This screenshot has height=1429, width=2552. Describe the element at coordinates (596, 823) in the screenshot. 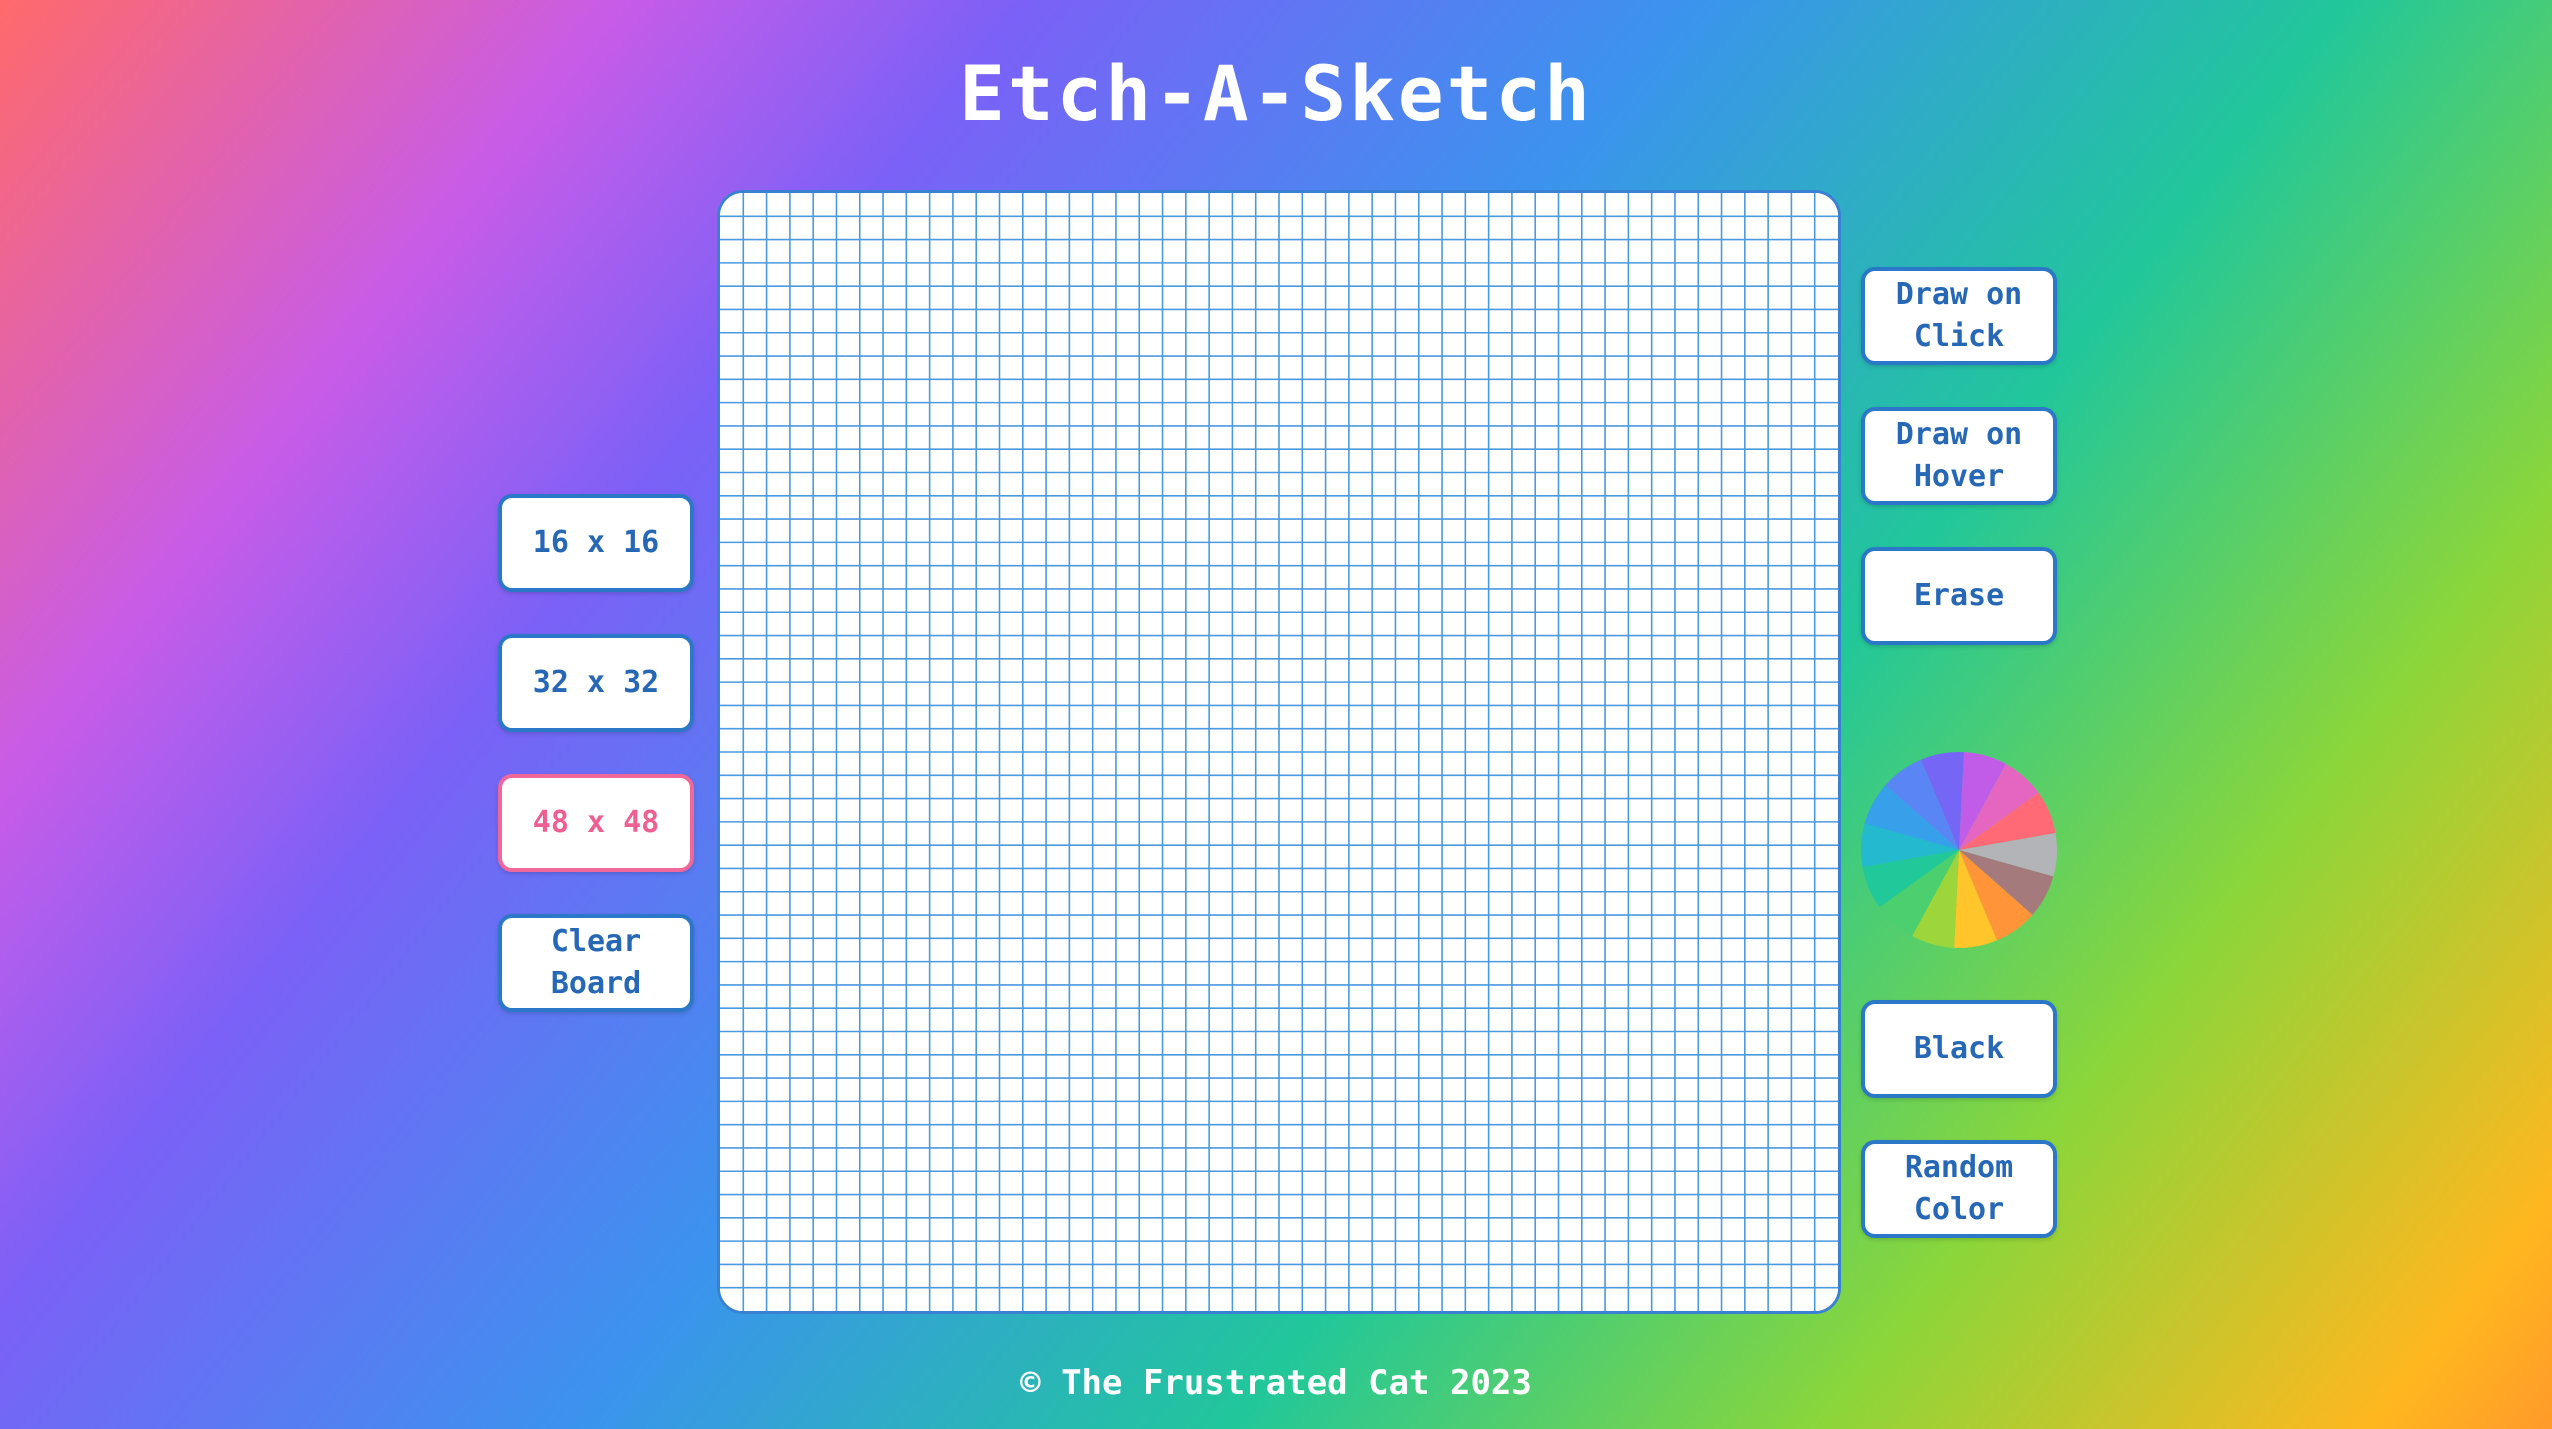

I see `grid-48-button: 48 x 48` at that location.